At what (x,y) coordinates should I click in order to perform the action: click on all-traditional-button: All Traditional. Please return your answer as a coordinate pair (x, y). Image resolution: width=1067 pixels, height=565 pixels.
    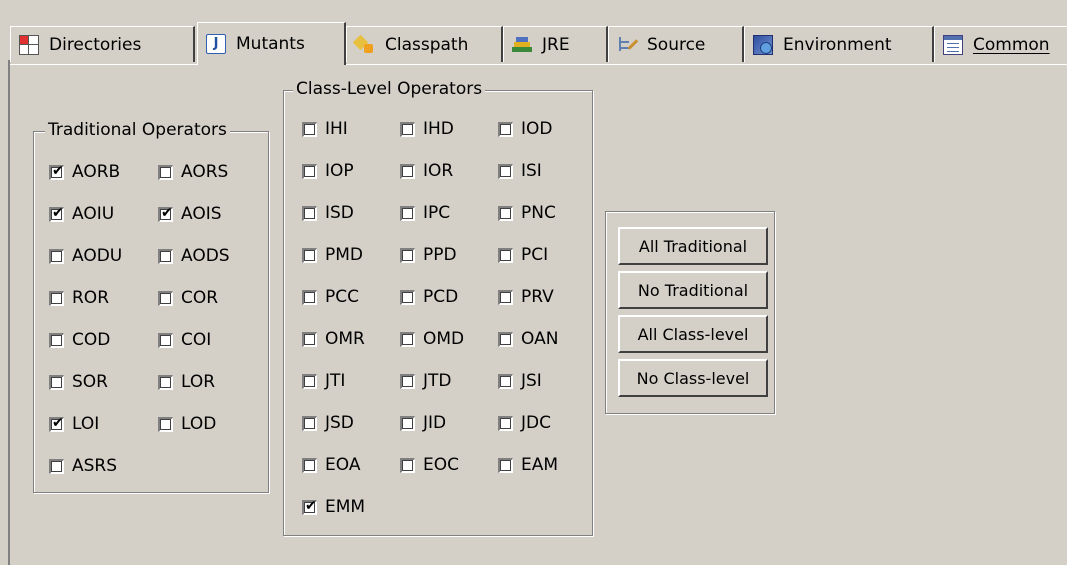
    Looking at the image, I should click on (693, 246).